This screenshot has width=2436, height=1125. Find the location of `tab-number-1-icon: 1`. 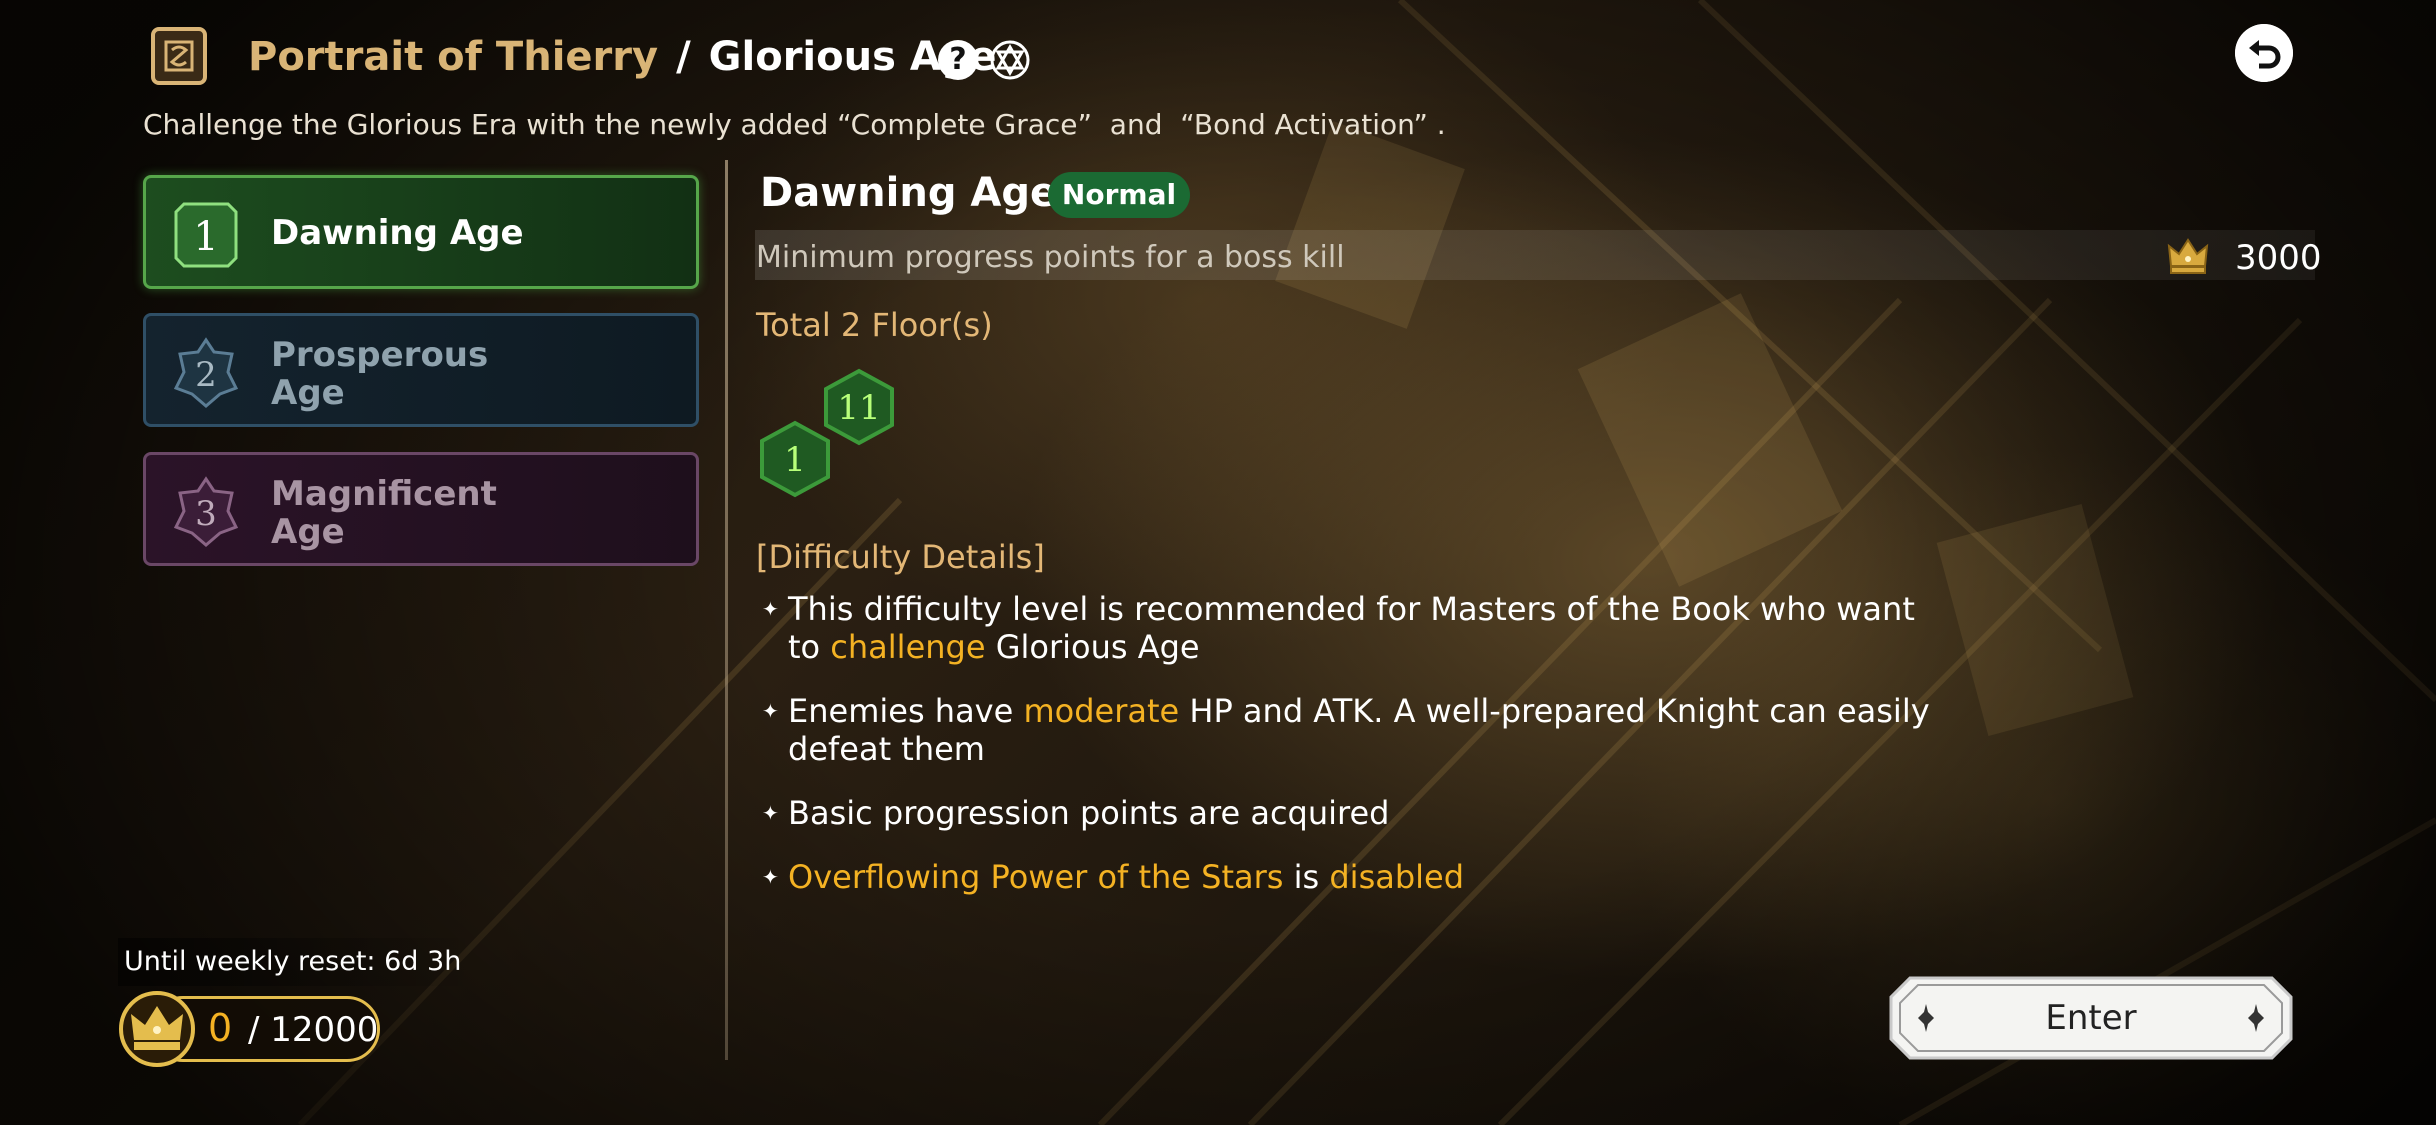

tab-number-1-icon: 1 is located at coordinates (206, 235).